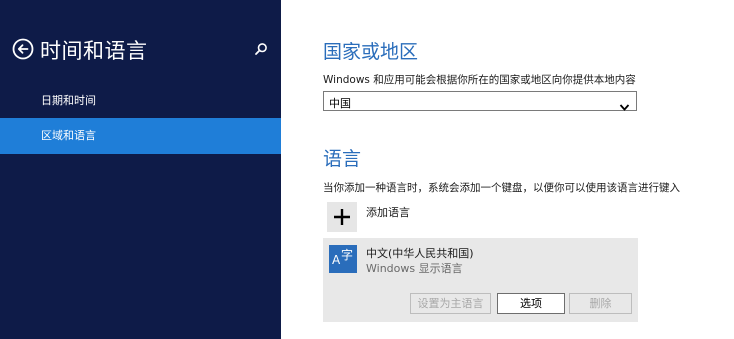 The image size is (734, 339). What do you see at coordinates (140, 136) in the screenshot?
I see `sidebar-item-region-language: 区域和语言` at bounding box center [140, 136].